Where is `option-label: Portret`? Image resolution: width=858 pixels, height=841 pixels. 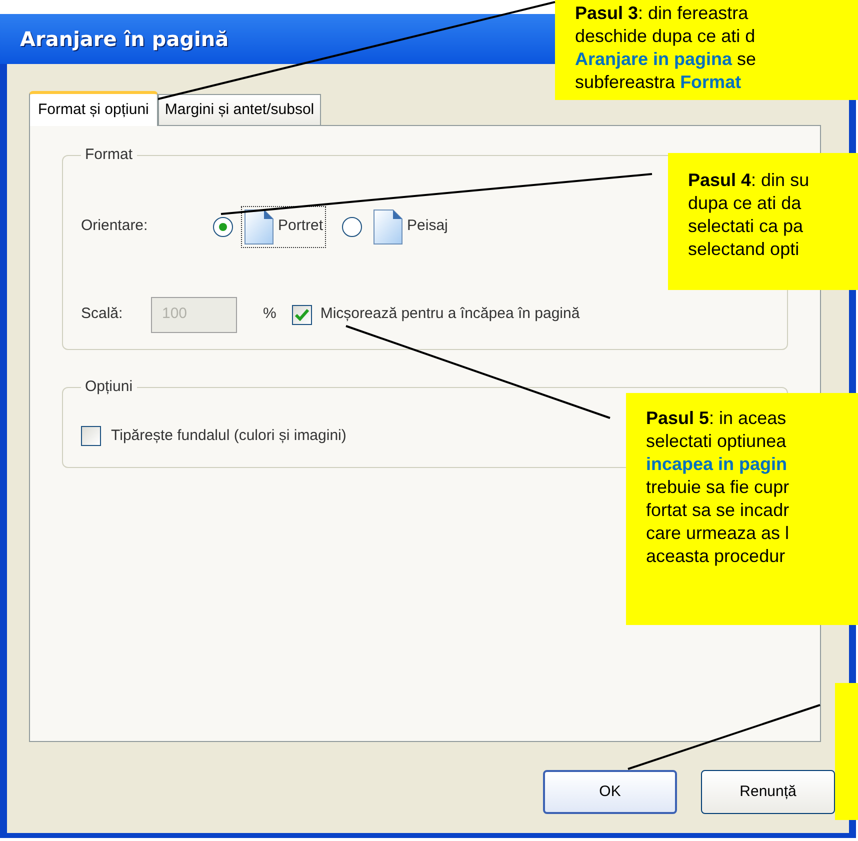 option-label: Portret is located at coordinates (301, 226).